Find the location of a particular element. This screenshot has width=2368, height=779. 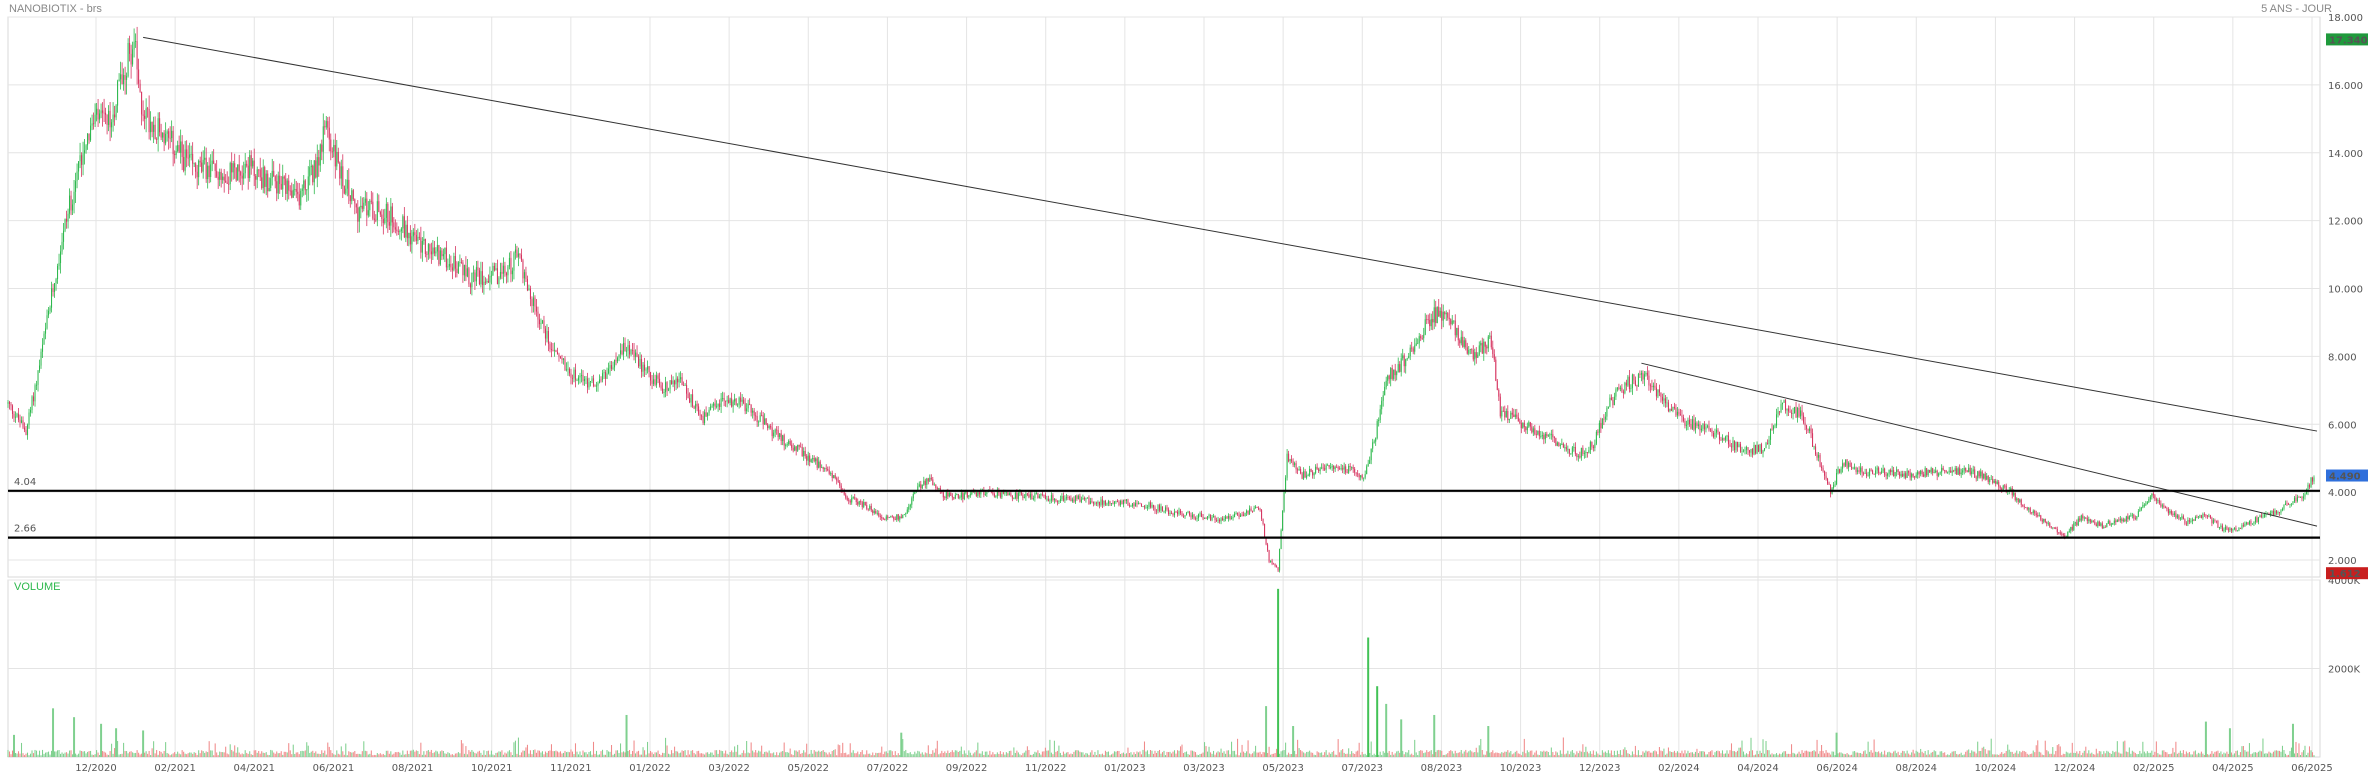

price-tick-label: 2.000 is located at coordinates (2342, 561).